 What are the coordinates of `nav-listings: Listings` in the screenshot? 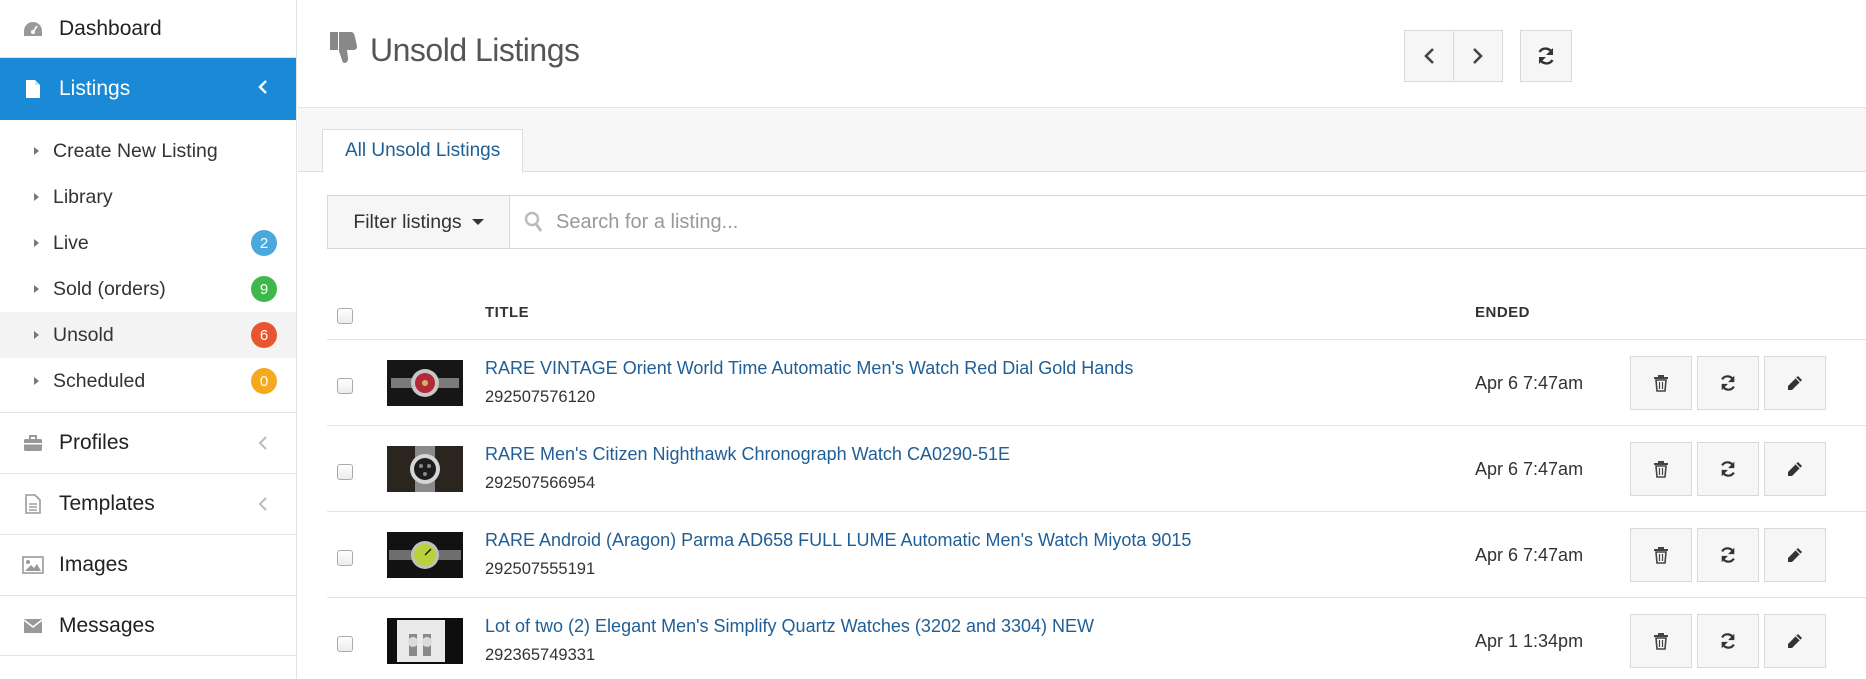 It's located at (148, 89).